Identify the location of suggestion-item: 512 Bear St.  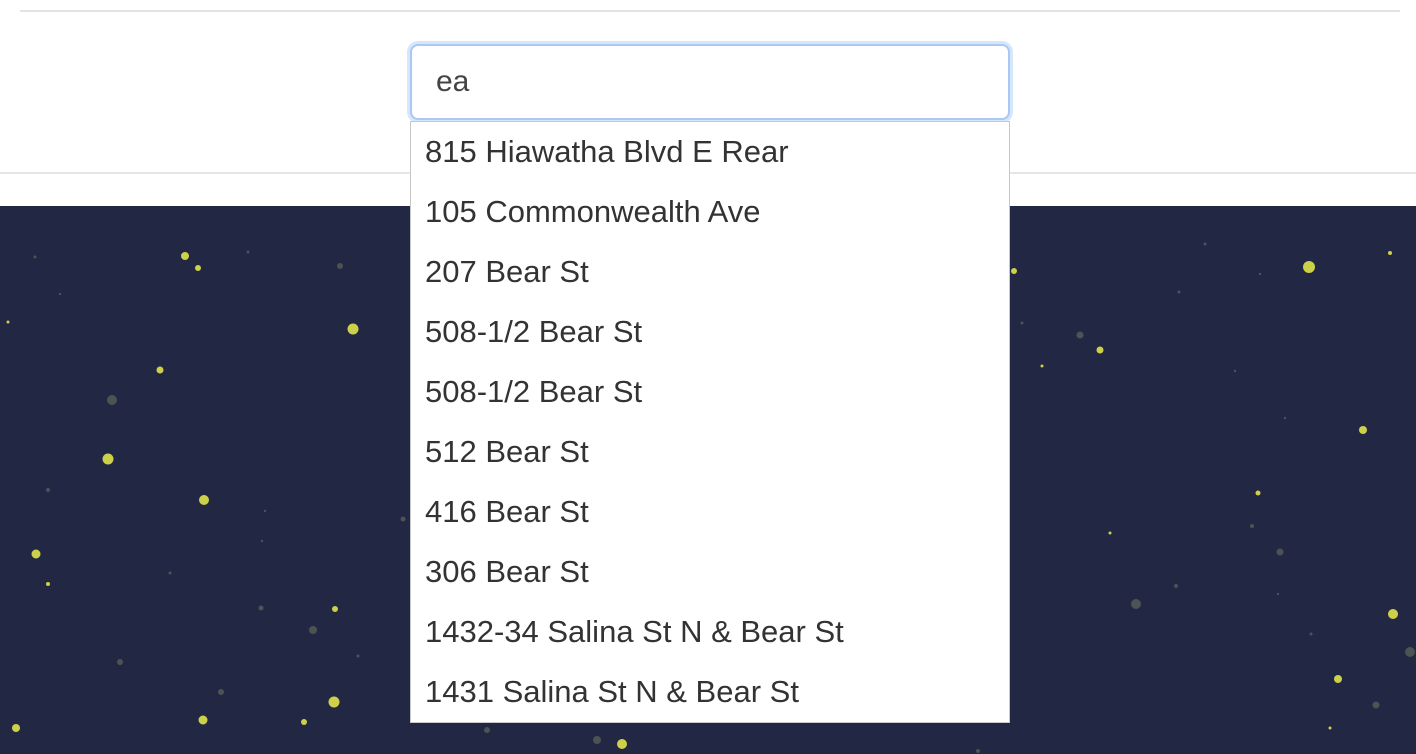
(710, 452).